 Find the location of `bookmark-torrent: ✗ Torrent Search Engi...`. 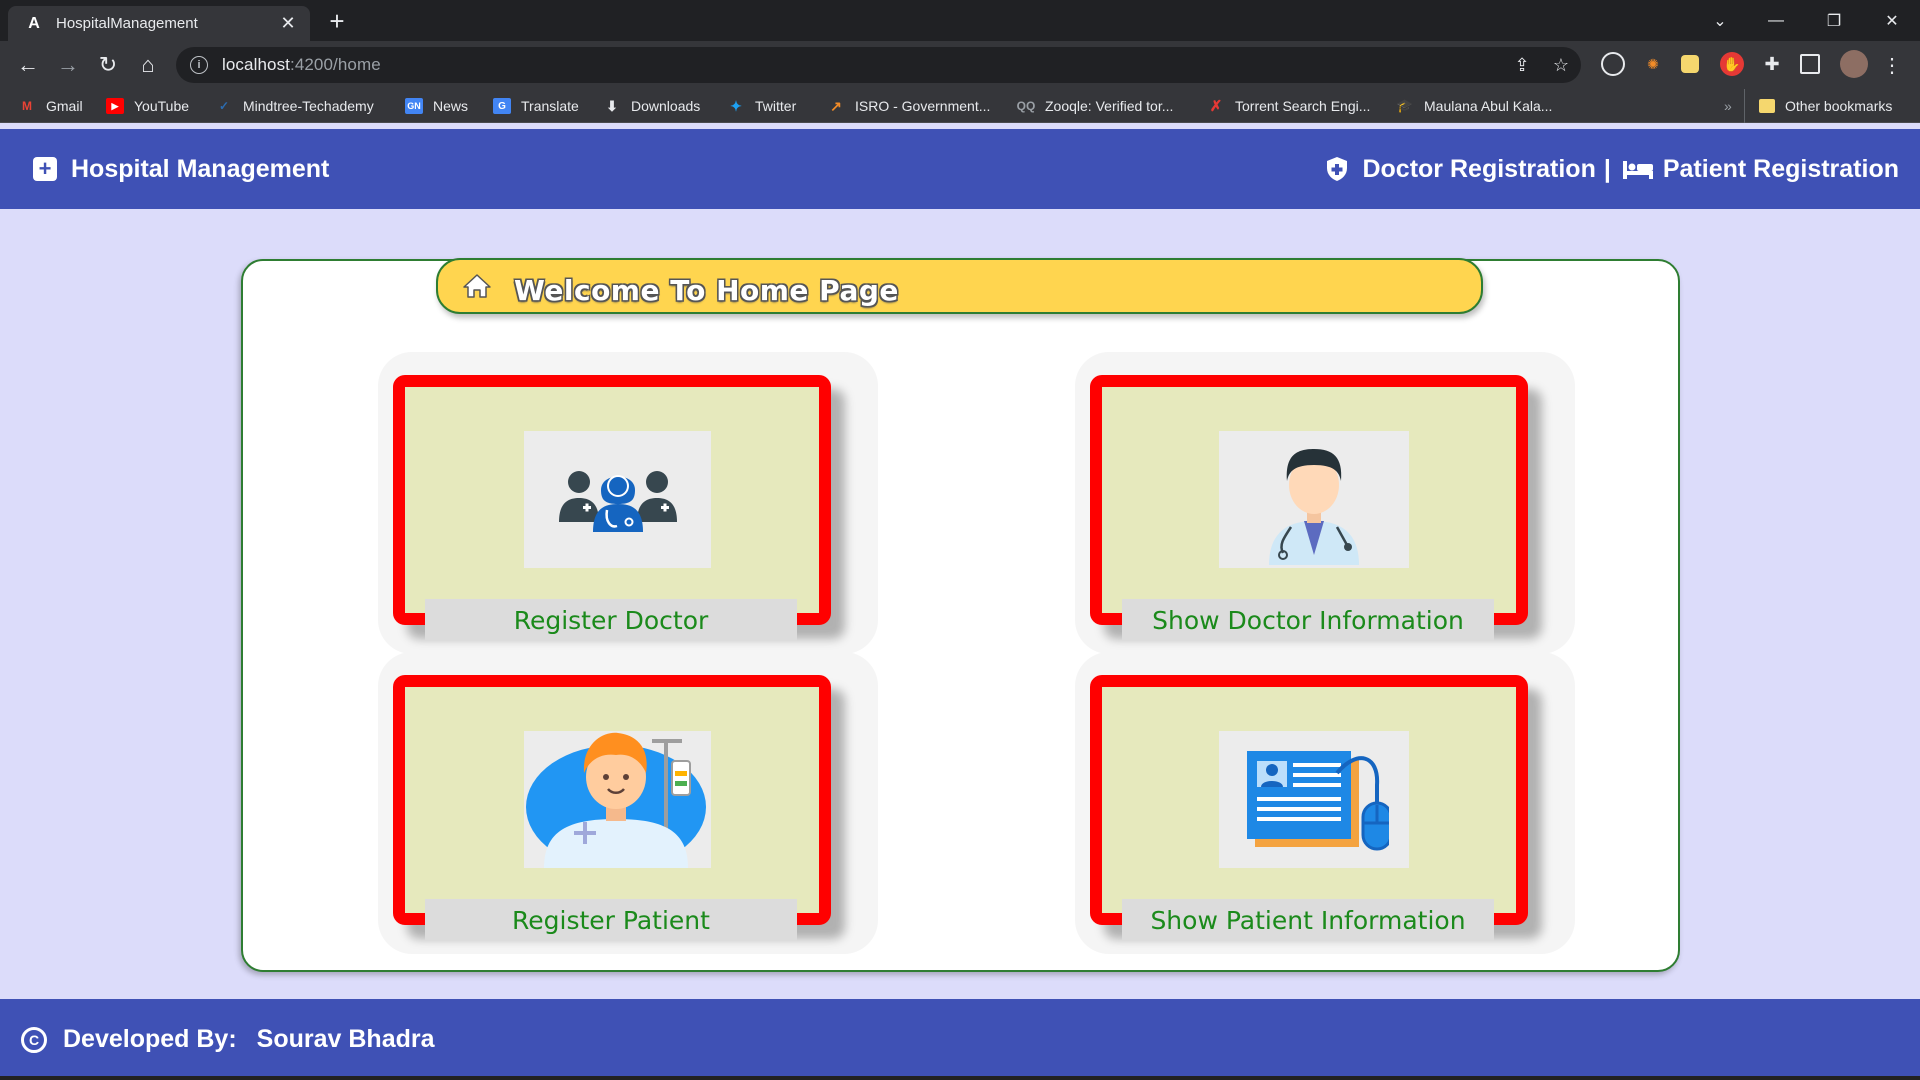

bookmark-torrent: ✗ Torrent Search Engi... is located at coordinates (1289, 106).